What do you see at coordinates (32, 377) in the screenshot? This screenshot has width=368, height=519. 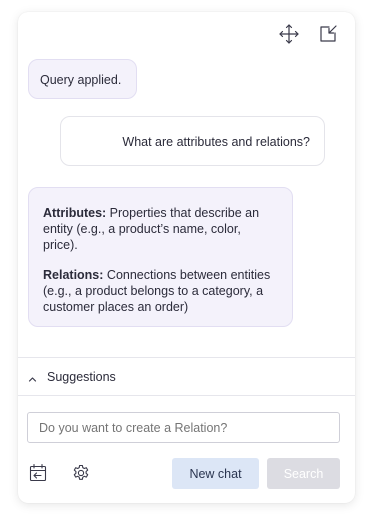 I see `chevron-up-icon` at bounding box center [32, 377].